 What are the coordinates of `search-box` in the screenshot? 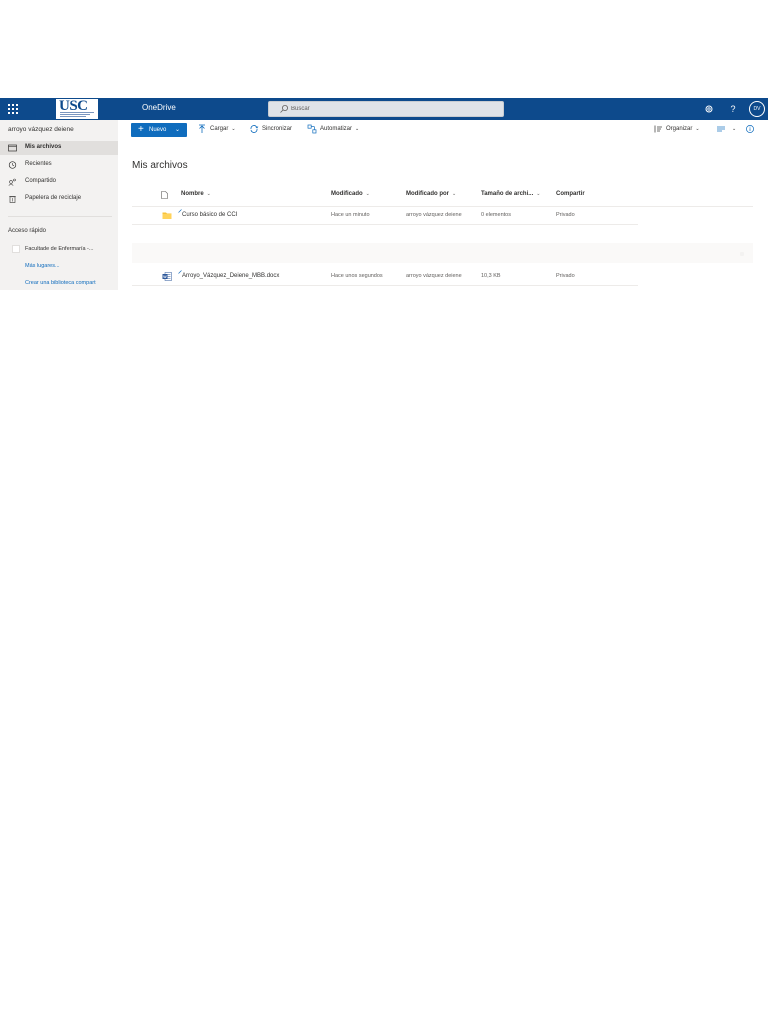 It's located at (386, 109).